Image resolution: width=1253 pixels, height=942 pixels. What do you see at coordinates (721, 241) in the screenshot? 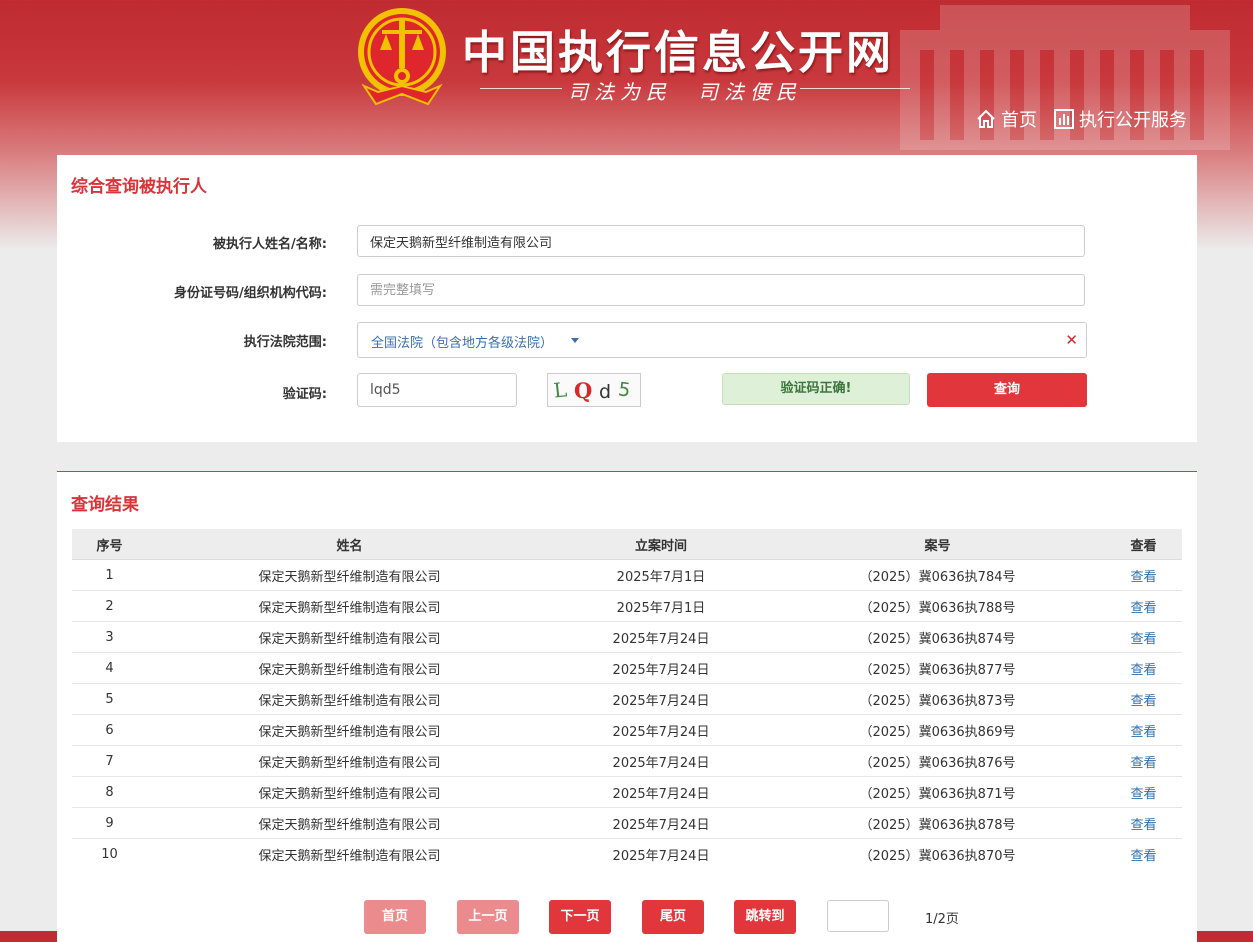
I see `name-input` at bounding box center [721, 241].